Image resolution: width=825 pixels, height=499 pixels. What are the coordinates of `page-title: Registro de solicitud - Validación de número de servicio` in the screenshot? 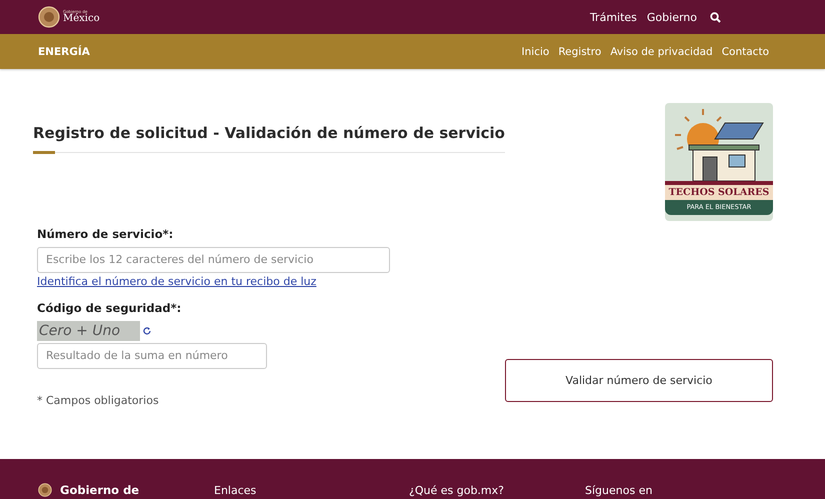 It's located at (269, 134).